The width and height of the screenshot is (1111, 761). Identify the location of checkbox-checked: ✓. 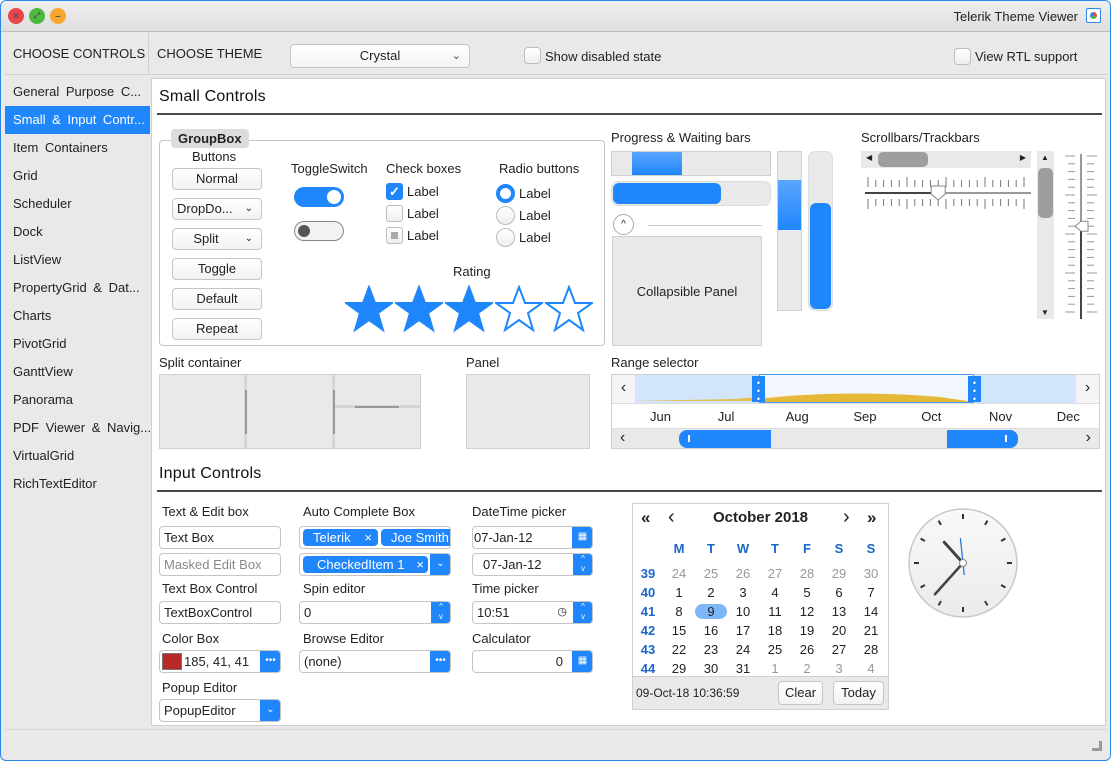
(394, 191).